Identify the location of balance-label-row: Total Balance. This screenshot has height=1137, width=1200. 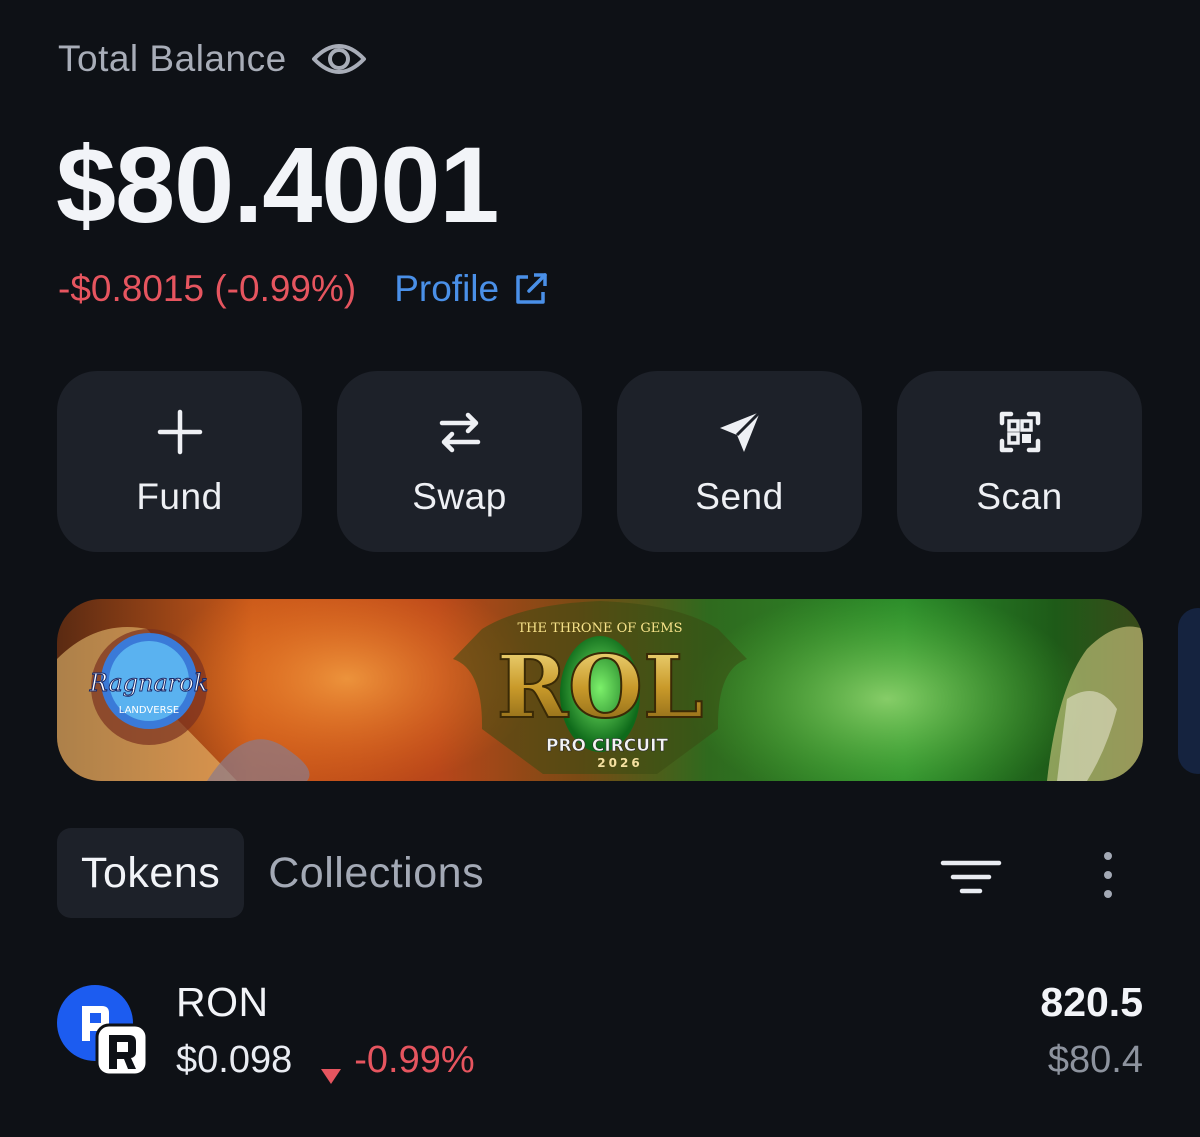
(212, 59).